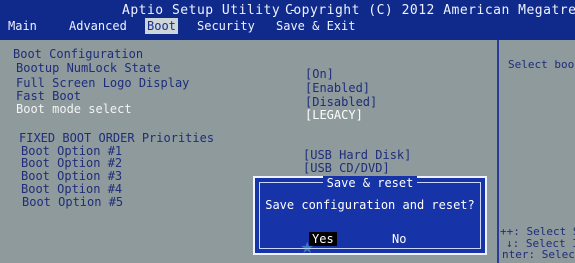 The image size is (575, 263). What do you see at coordinates (370, 205) in the screenshot?
I see `dialog-message: Save configuration and reset?` at bounding box center [370, 205].